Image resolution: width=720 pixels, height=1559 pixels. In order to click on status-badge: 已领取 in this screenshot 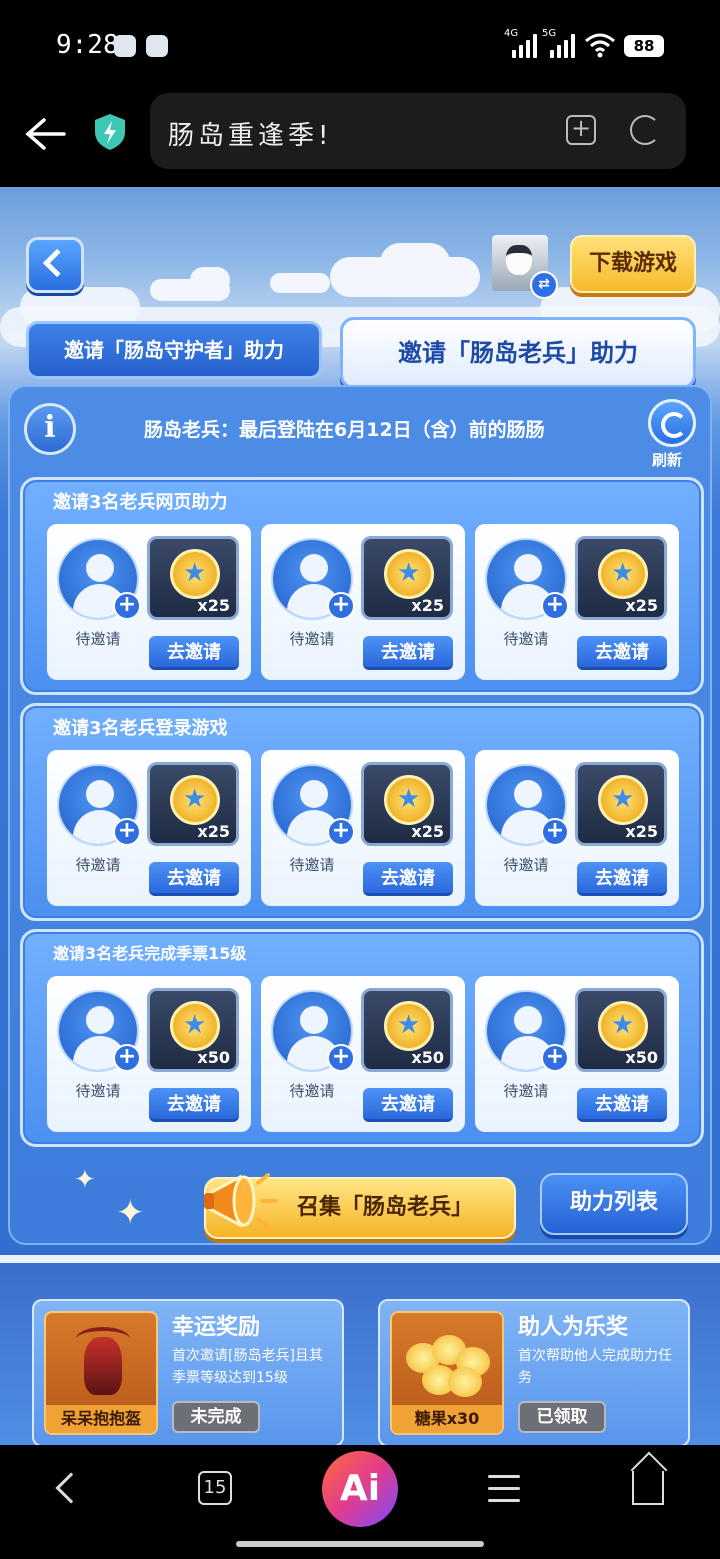, I will do `click(562, 1417)`.